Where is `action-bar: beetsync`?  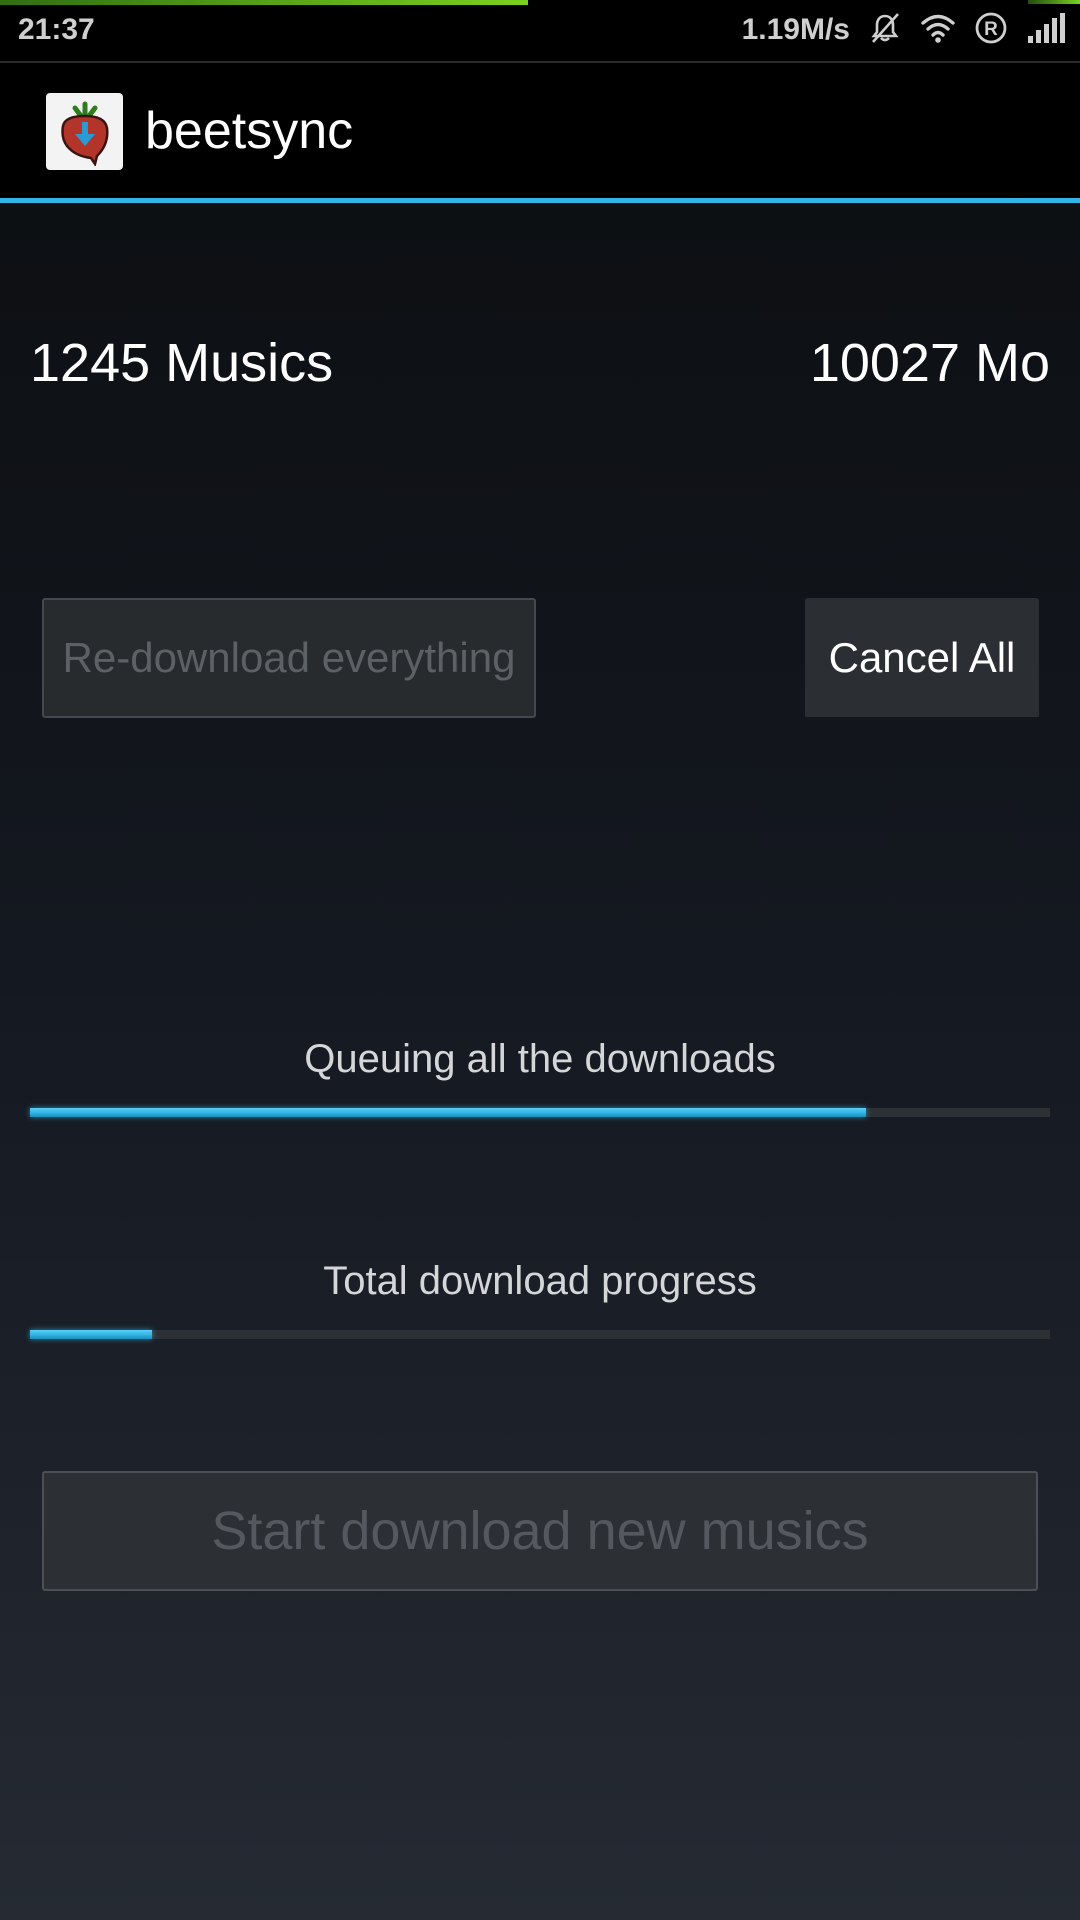 action-bar: beetsync is located at coordinates (540, 130).